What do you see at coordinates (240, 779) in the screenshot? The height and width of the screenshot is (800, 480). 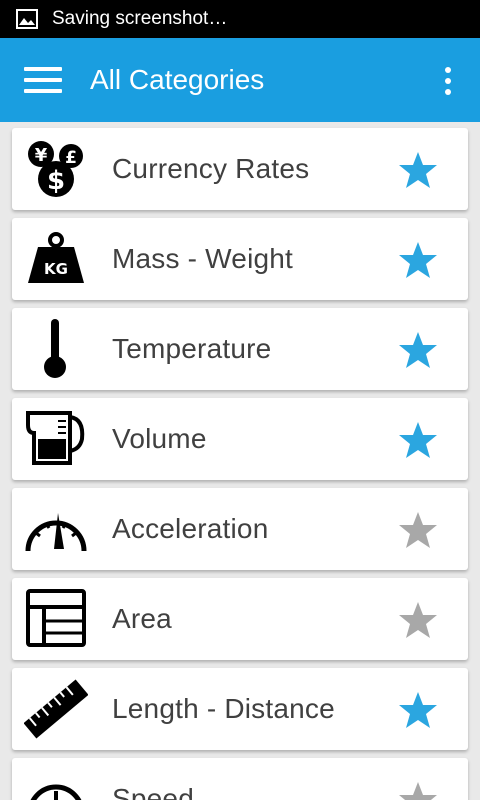 I see `category-item-speed: Speed` at bounding box center [240, 779].